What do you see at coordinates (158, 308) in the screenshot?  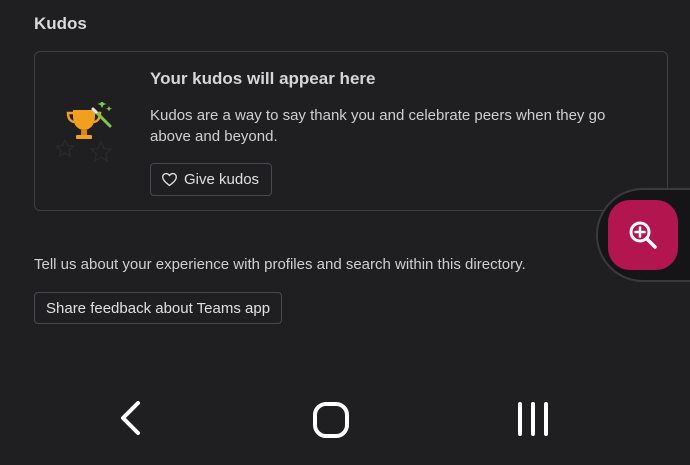 I see `share-feedback-button: Share feedback about Teams app` at bounding box center [158, 308].